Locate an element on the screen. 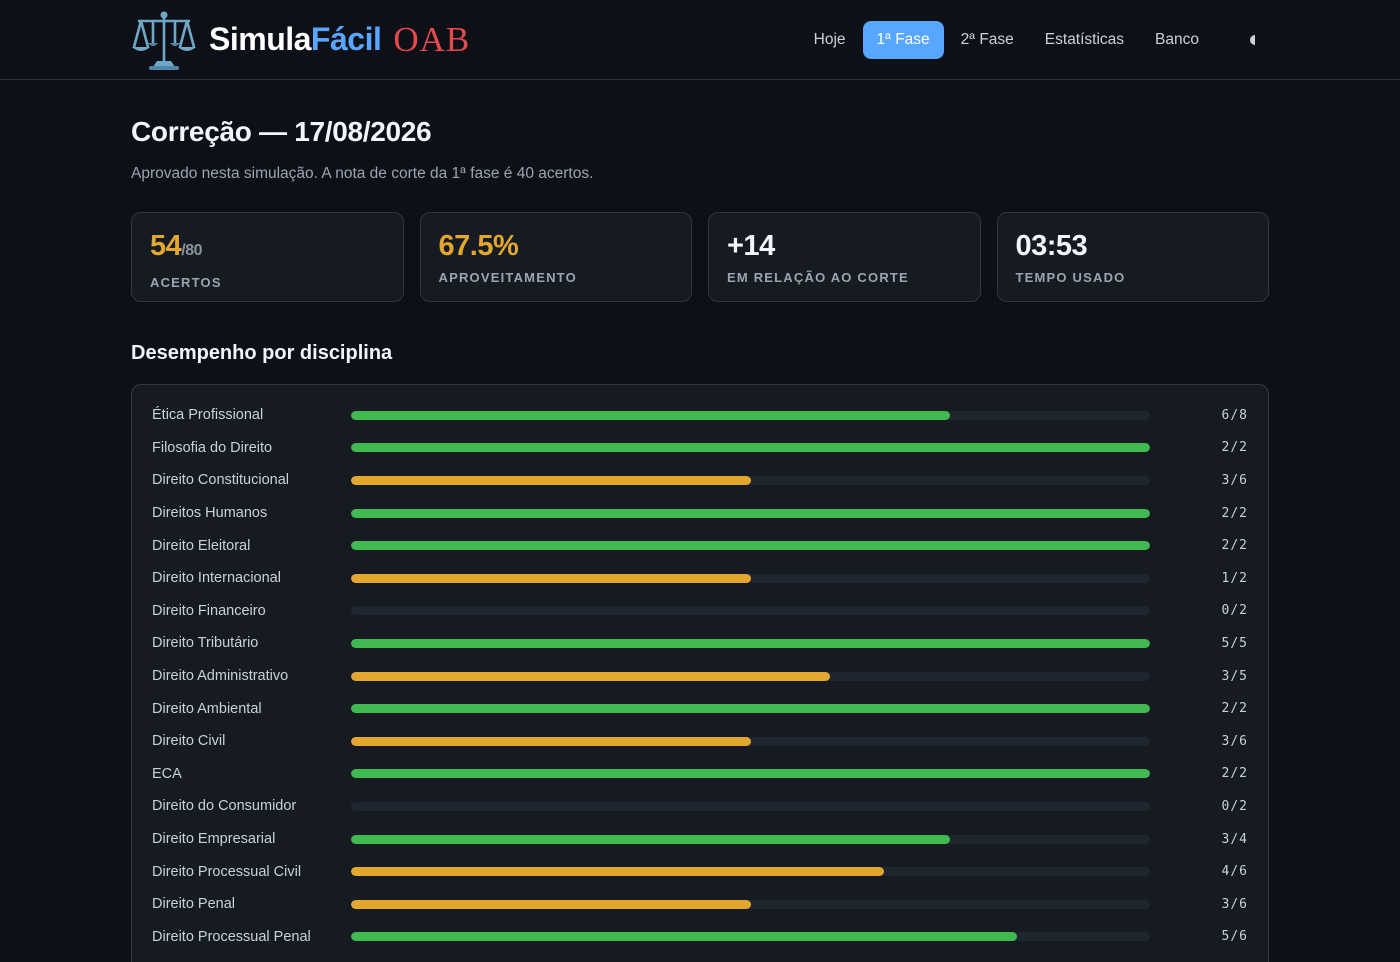 Image resolution: width=1400 pixels, height=962 pixels. discipline-row: Direito Empresarial 3/4 is located at coordinates (700, 839).